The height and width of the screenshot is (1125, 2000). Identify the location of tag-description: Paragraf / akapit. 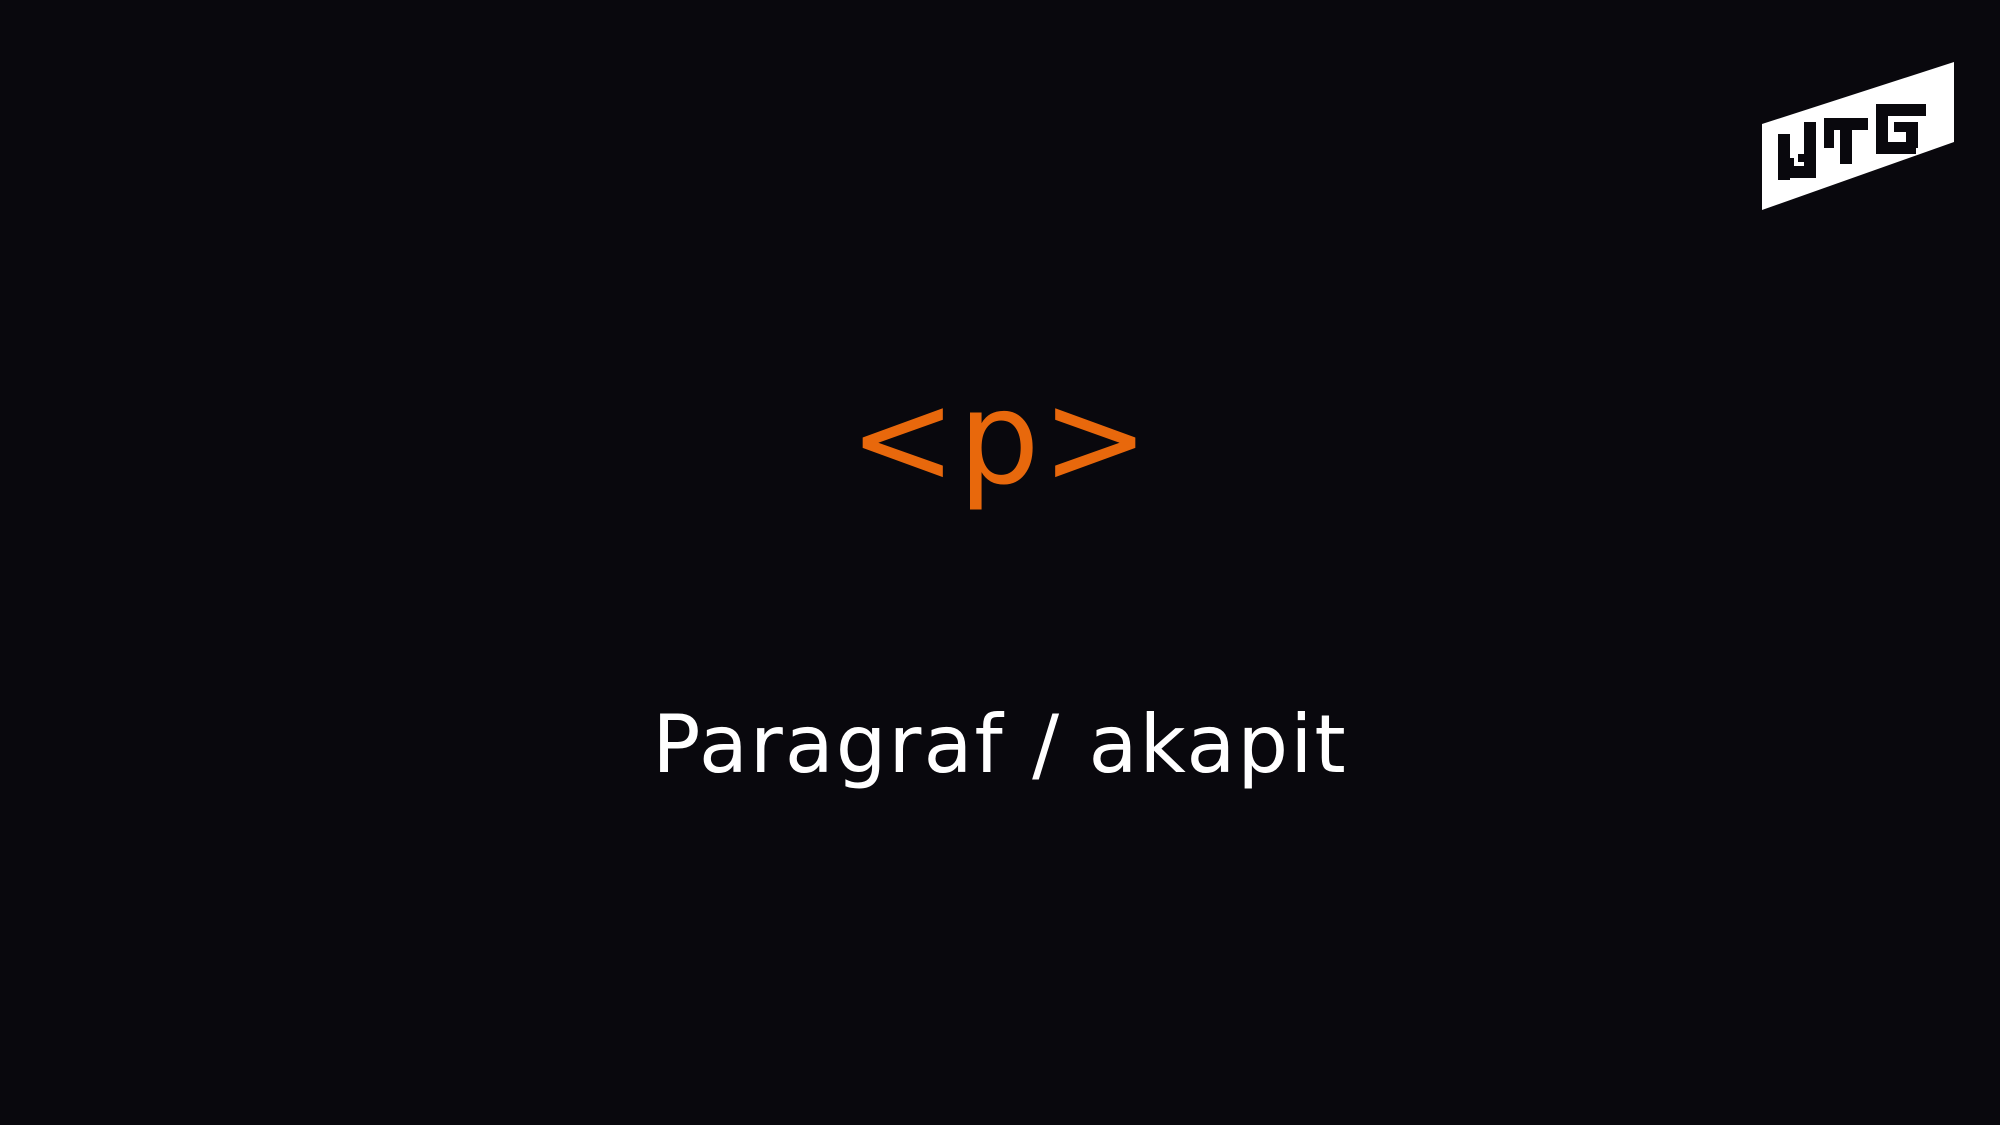
(1000, 744).